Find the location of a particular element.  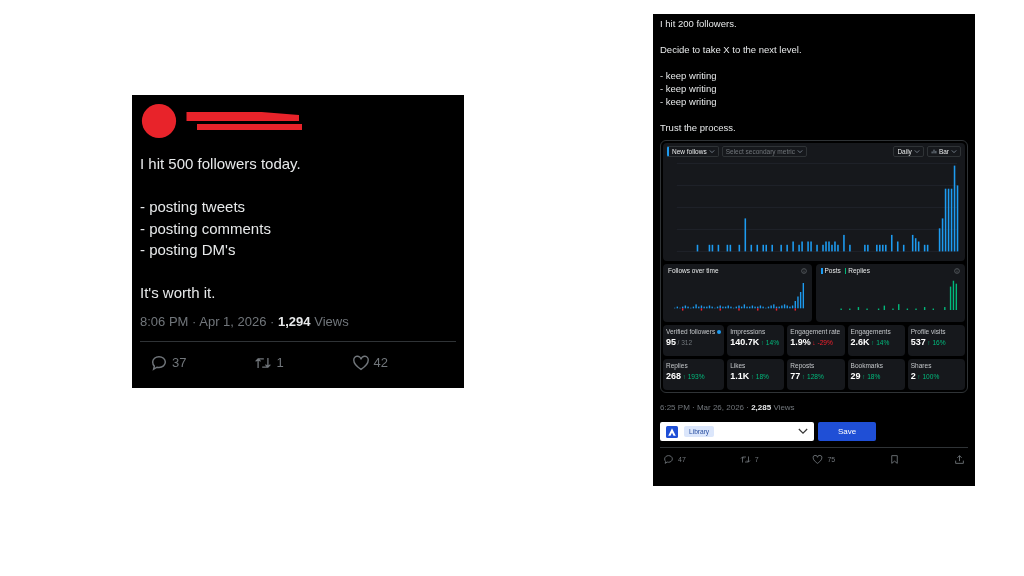

post-text: - posting DM's is located at coordinates (188, 250).